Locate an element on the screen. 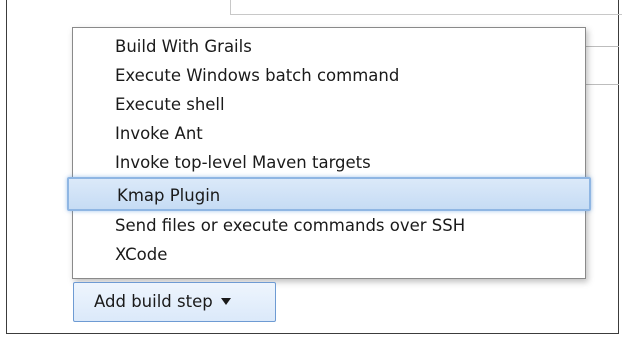 This screenshot has width=628, height=338. menu-item-execute-windows-batch: Execute Windows batch command is located at coordinates (329, 75).